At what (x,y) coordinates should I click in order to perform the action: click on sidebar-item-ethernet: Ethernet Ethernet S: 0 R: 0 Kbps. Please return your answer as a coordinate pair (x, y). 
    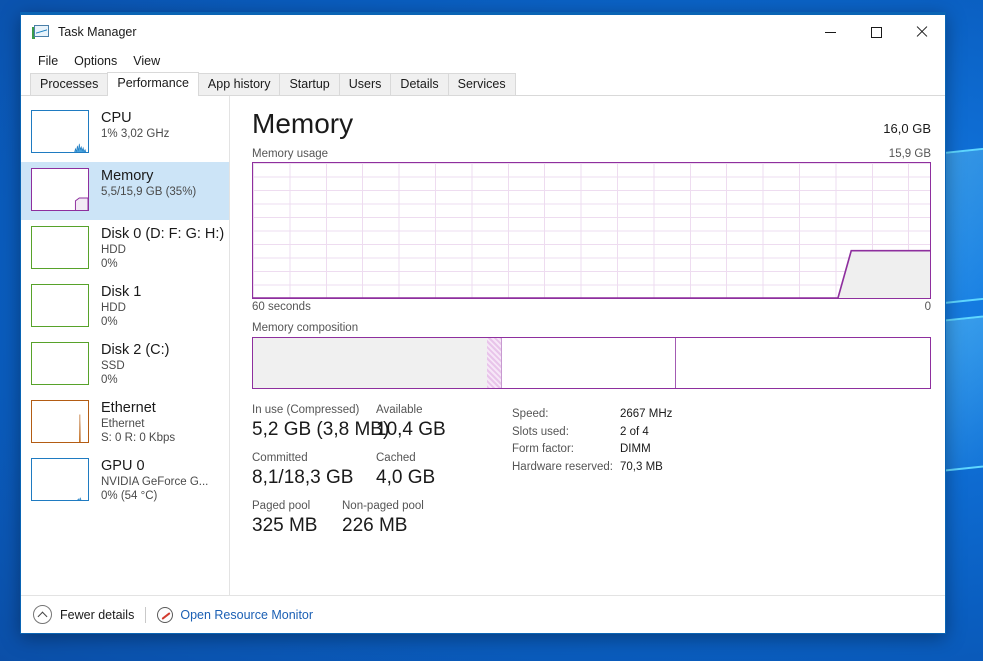
    Looking at the image, I should click on (125, 423).